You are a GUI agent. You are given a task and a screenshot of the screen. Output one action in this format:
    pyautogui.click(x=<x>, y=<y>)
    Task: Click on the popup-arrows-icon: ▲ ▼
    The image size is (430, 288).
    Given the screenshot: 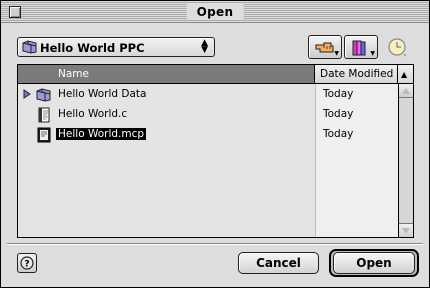 What is the action you would take?
    pyautogui.click(x=204, y=46)
    